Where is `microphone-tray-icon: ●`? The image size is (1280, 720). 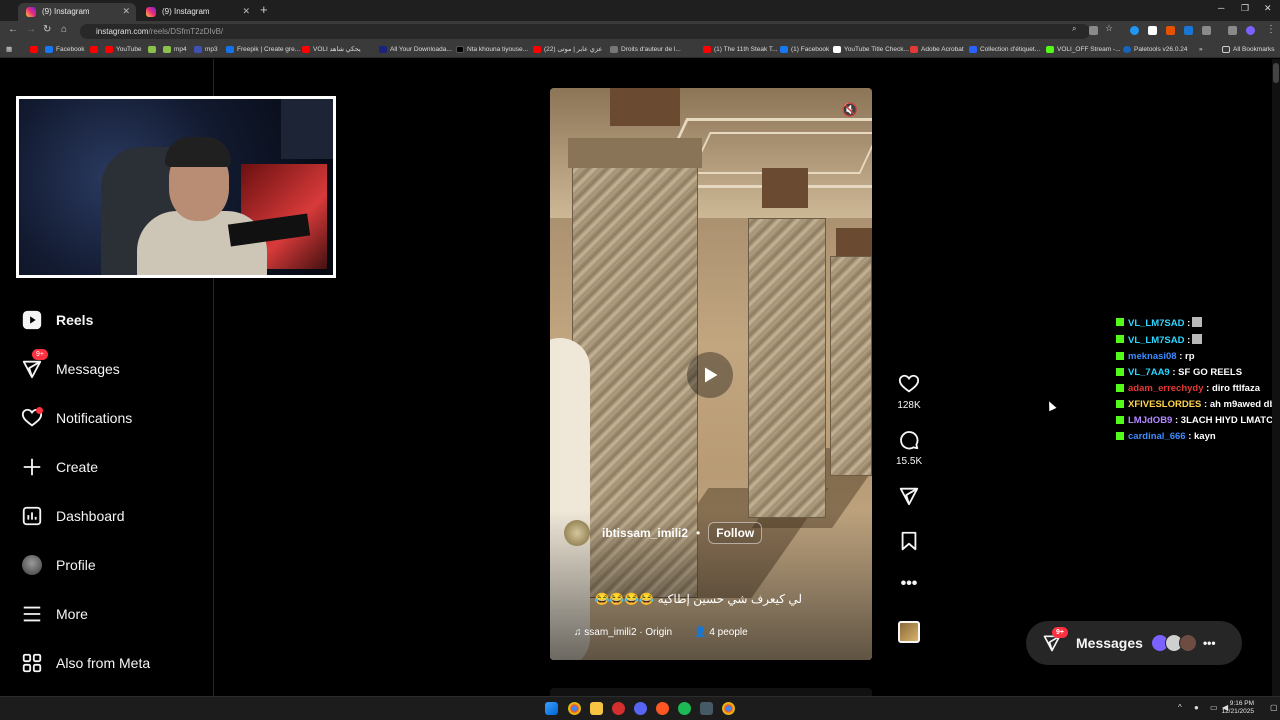 microphone-tray-icon: ● is located at coordinates (1196, 707).